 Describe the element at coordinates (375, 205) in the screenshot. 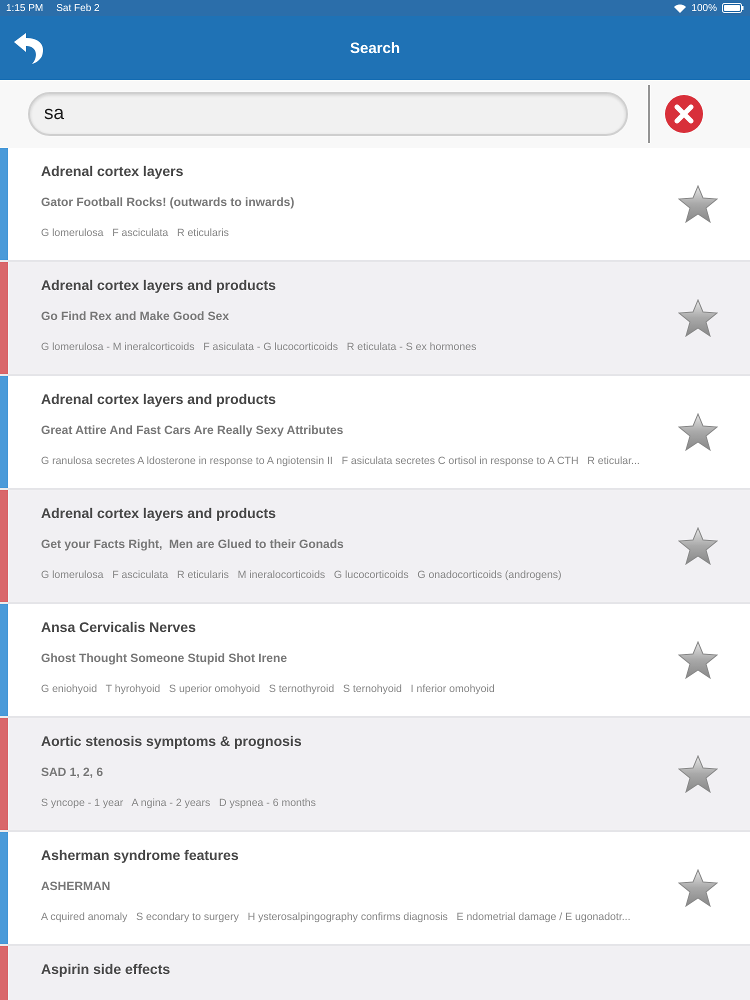

I see `result-row: Adrenal cortex layers Gator Football Rocks! (outwards to inwards) G lomerulosa F asciculata R eticularis` at that location.